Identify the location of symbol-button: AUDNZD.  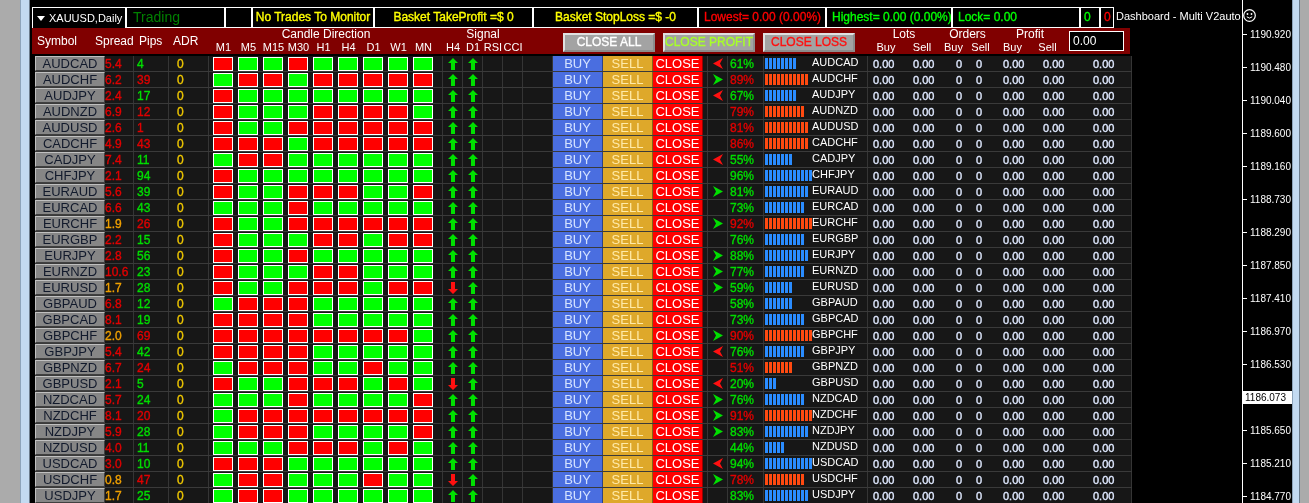
(70, 111).